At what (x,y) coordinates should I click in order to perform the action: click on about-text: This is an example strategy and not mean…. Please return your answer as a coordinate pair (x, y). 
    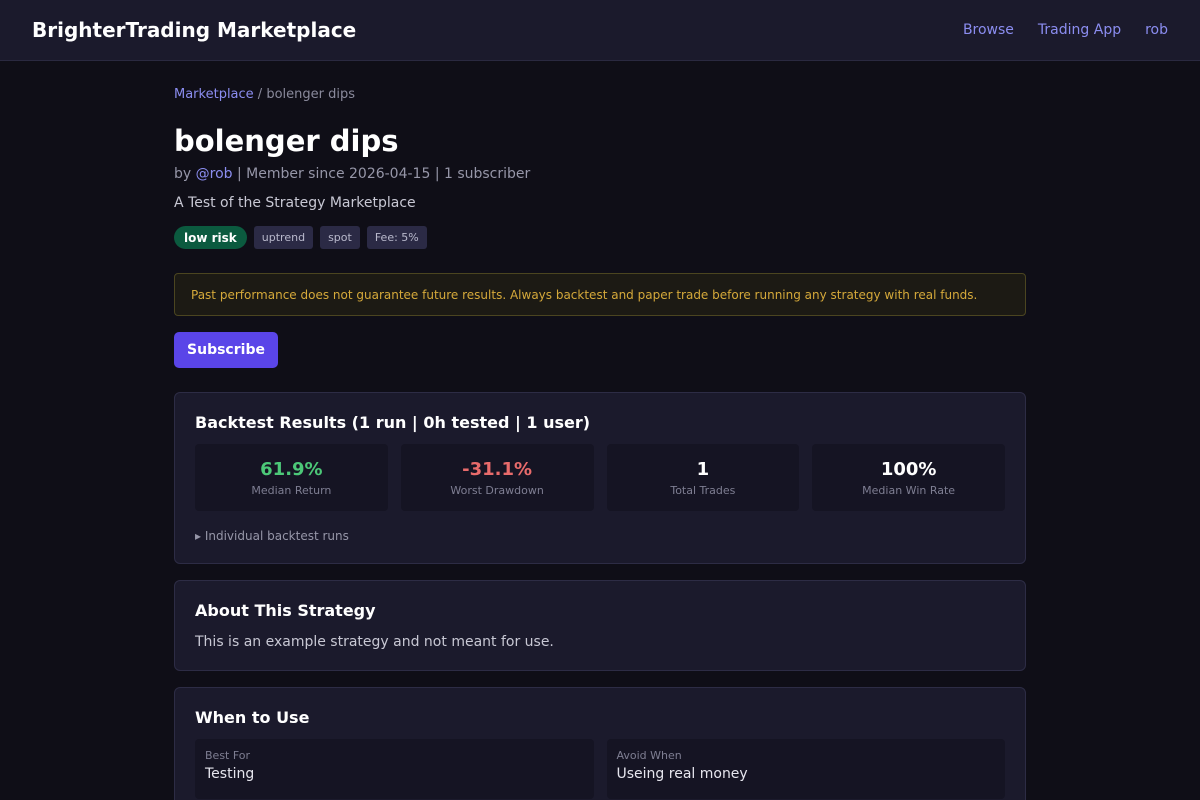
    Looking at the image, I should click on (374, 642).